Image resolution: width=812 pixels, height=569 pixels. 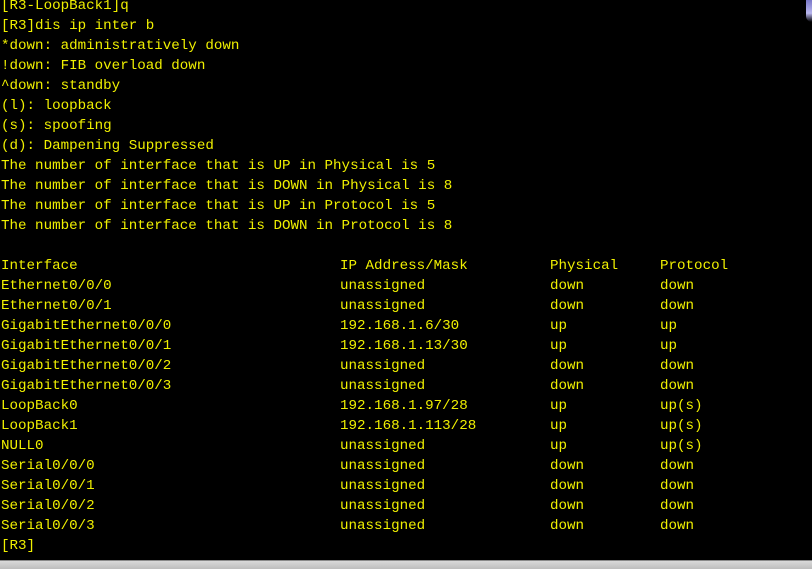 What do you see at coordinates (39, 426) in the screenshot?
I see `interface-cell: LoopBack1` at bounding box center [39, 426].